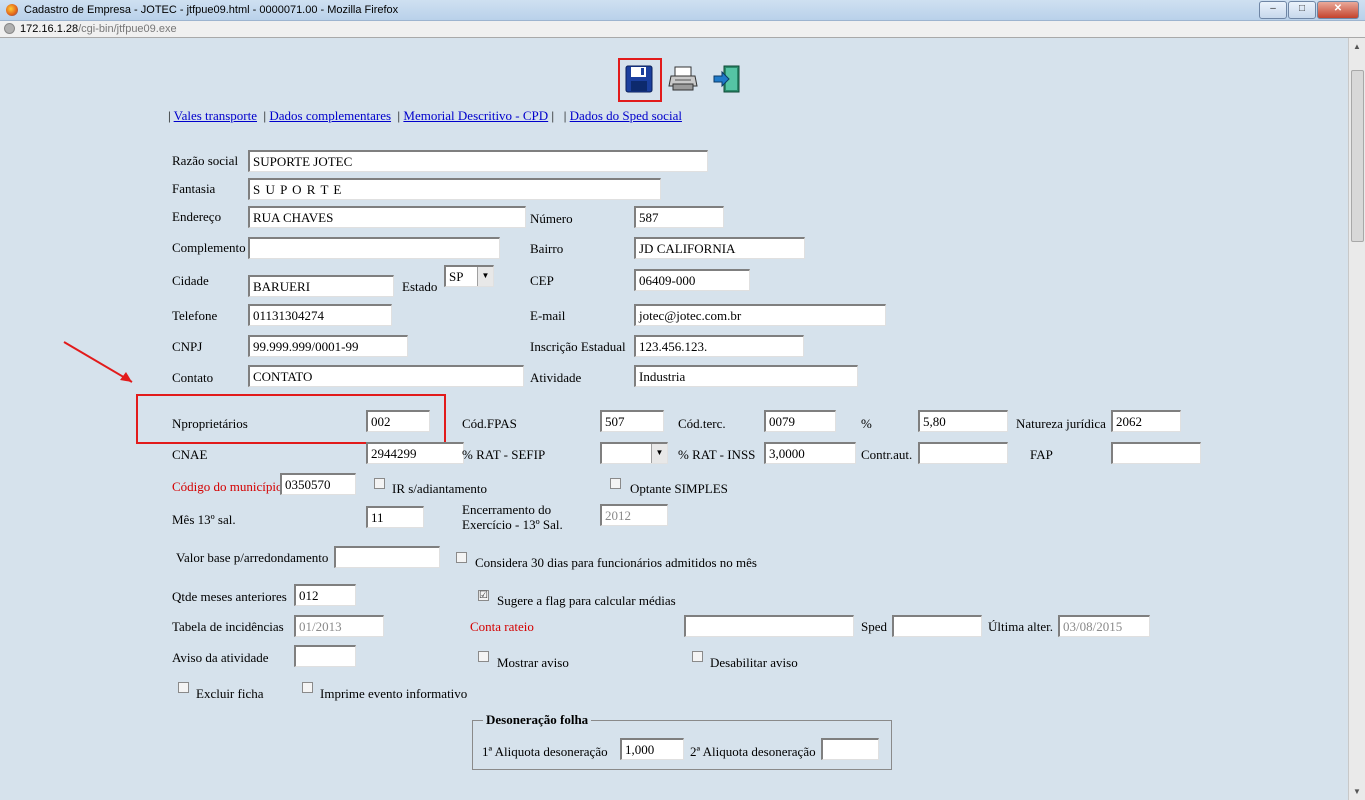 The image size is (1365, 800). I want to click on cep-input: 06409-000, so click(692, 280).